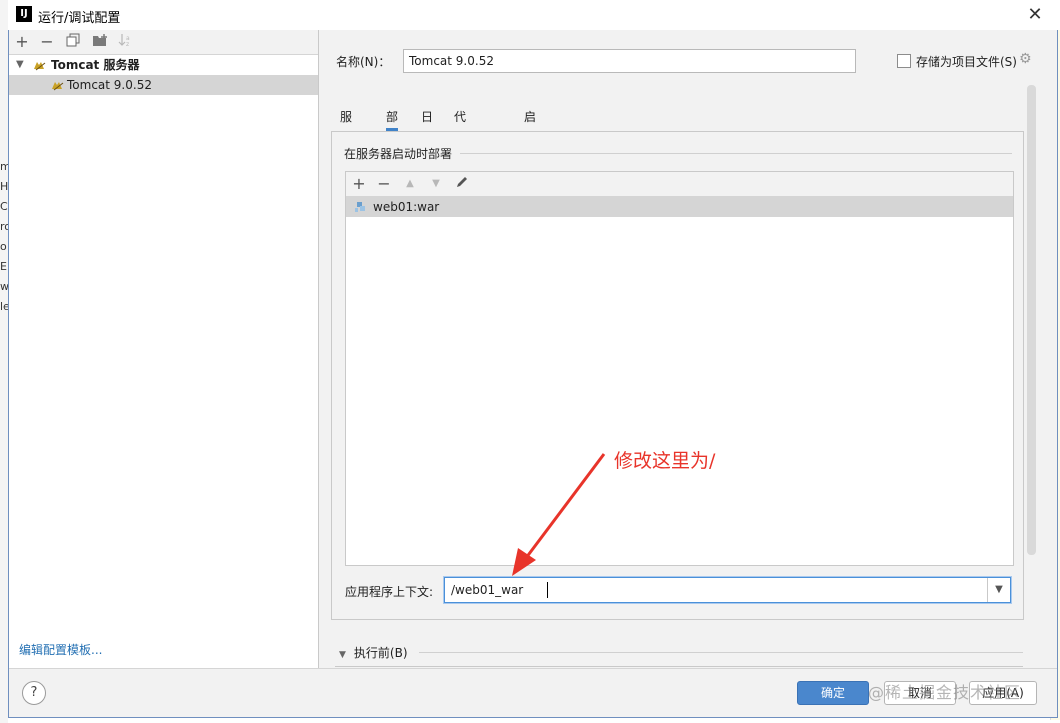  What do you see at coordinates (727, 590) in the screenshot?
I see `application-context-combobox: /web01_war ▼` at bounding box center [727, 590].